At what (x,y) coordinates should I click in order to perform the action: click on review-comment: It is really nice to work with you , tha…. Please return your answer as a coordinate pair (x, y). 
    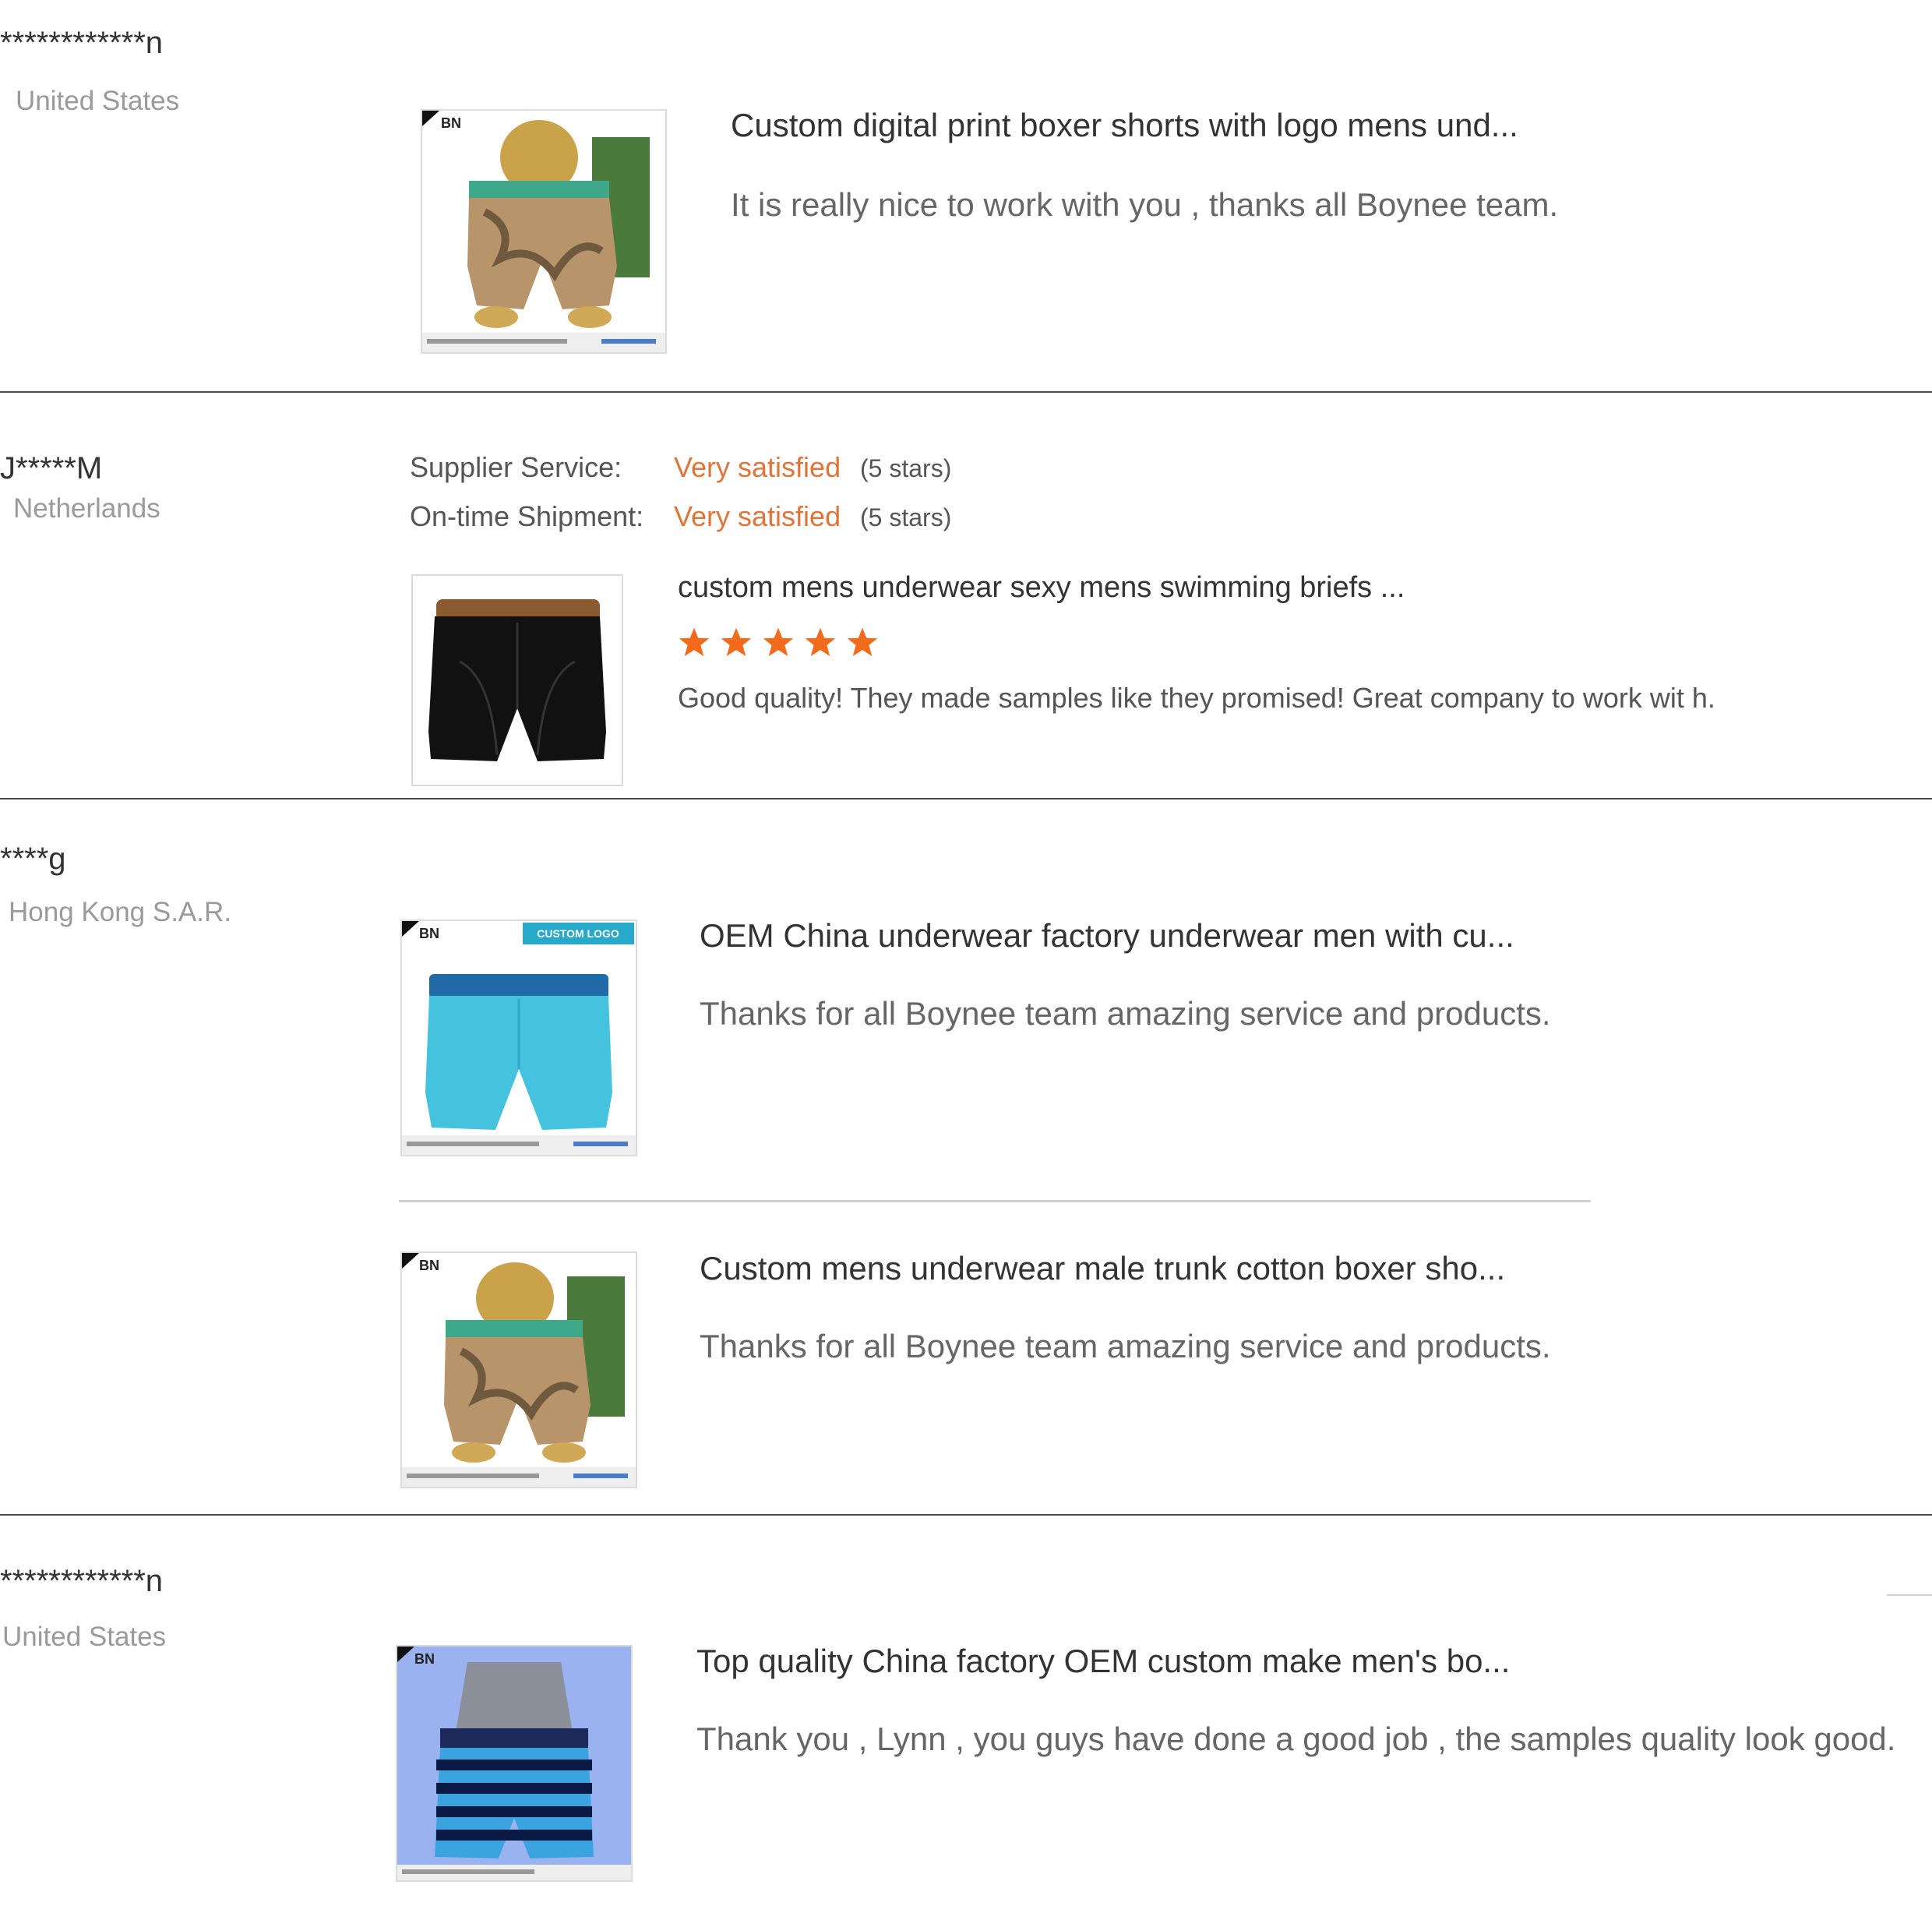
    Looking at the image, I should click on (1145, 205).